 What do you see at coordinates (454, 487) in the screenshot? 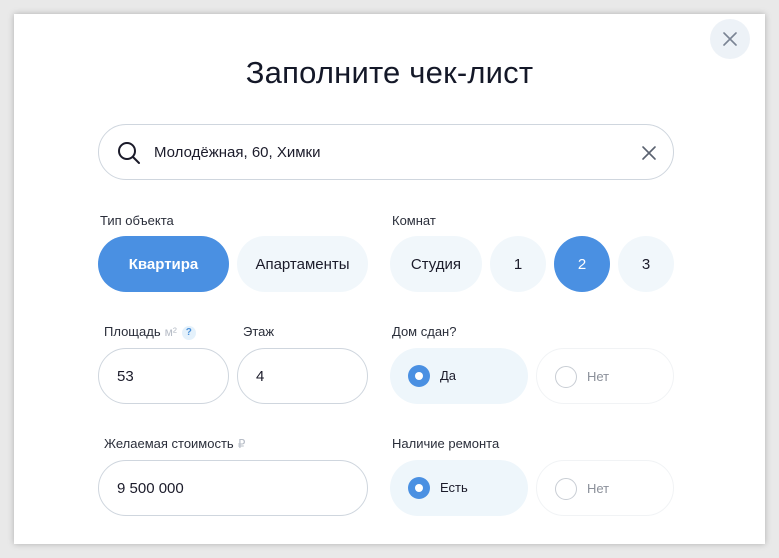
I see `renovation-yes-label: Есть` at bounding box center [454, 487].